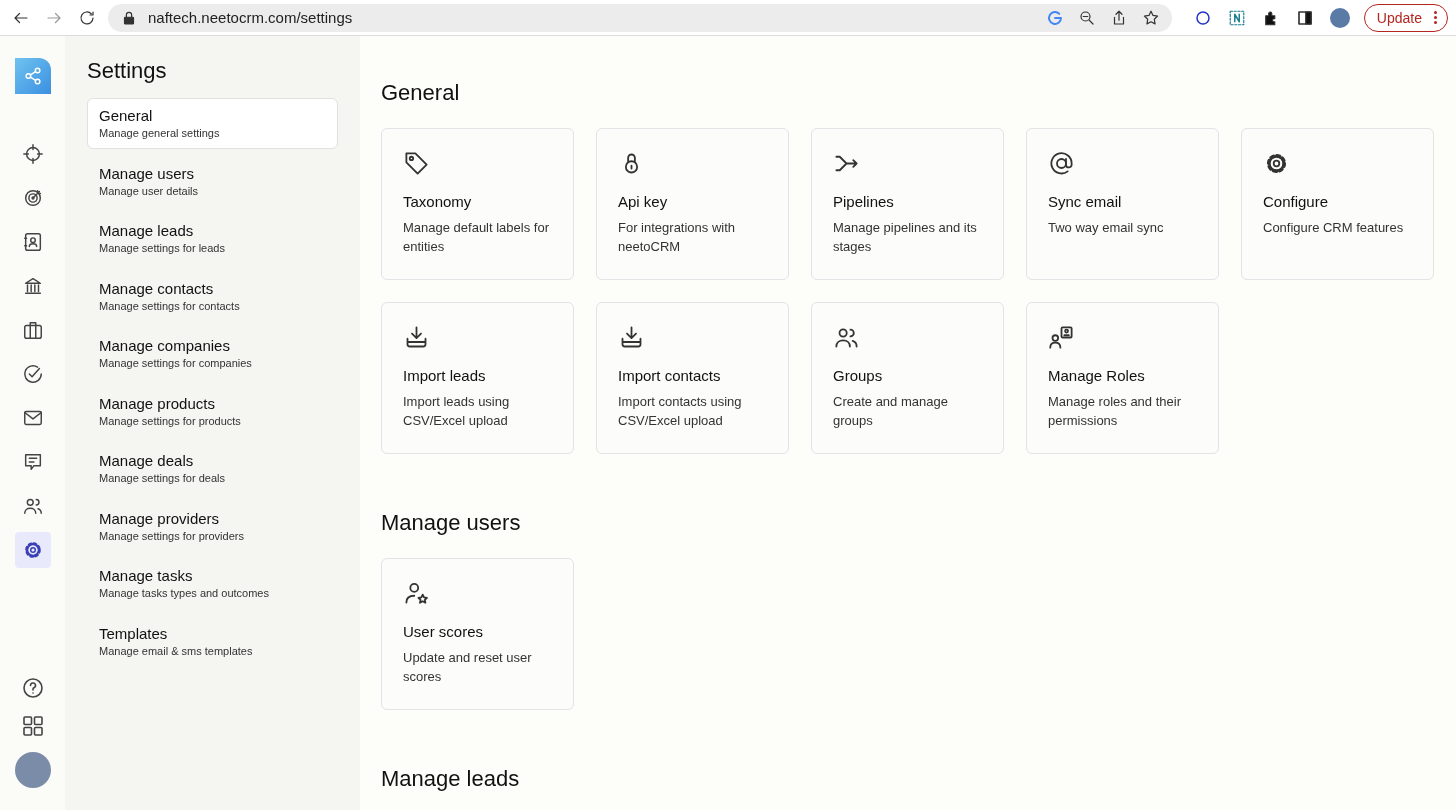  I want to click on sidebar-icon, so click(1304, 17).